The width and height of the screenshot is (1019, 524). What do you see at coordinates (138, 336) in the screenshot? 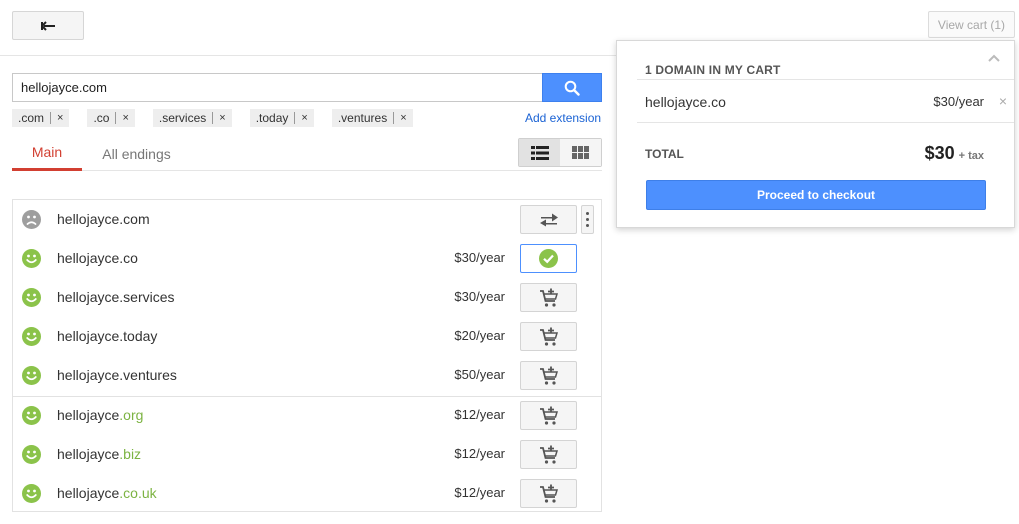
I see `domain-tld: .today` at bounding box center [138, 336].